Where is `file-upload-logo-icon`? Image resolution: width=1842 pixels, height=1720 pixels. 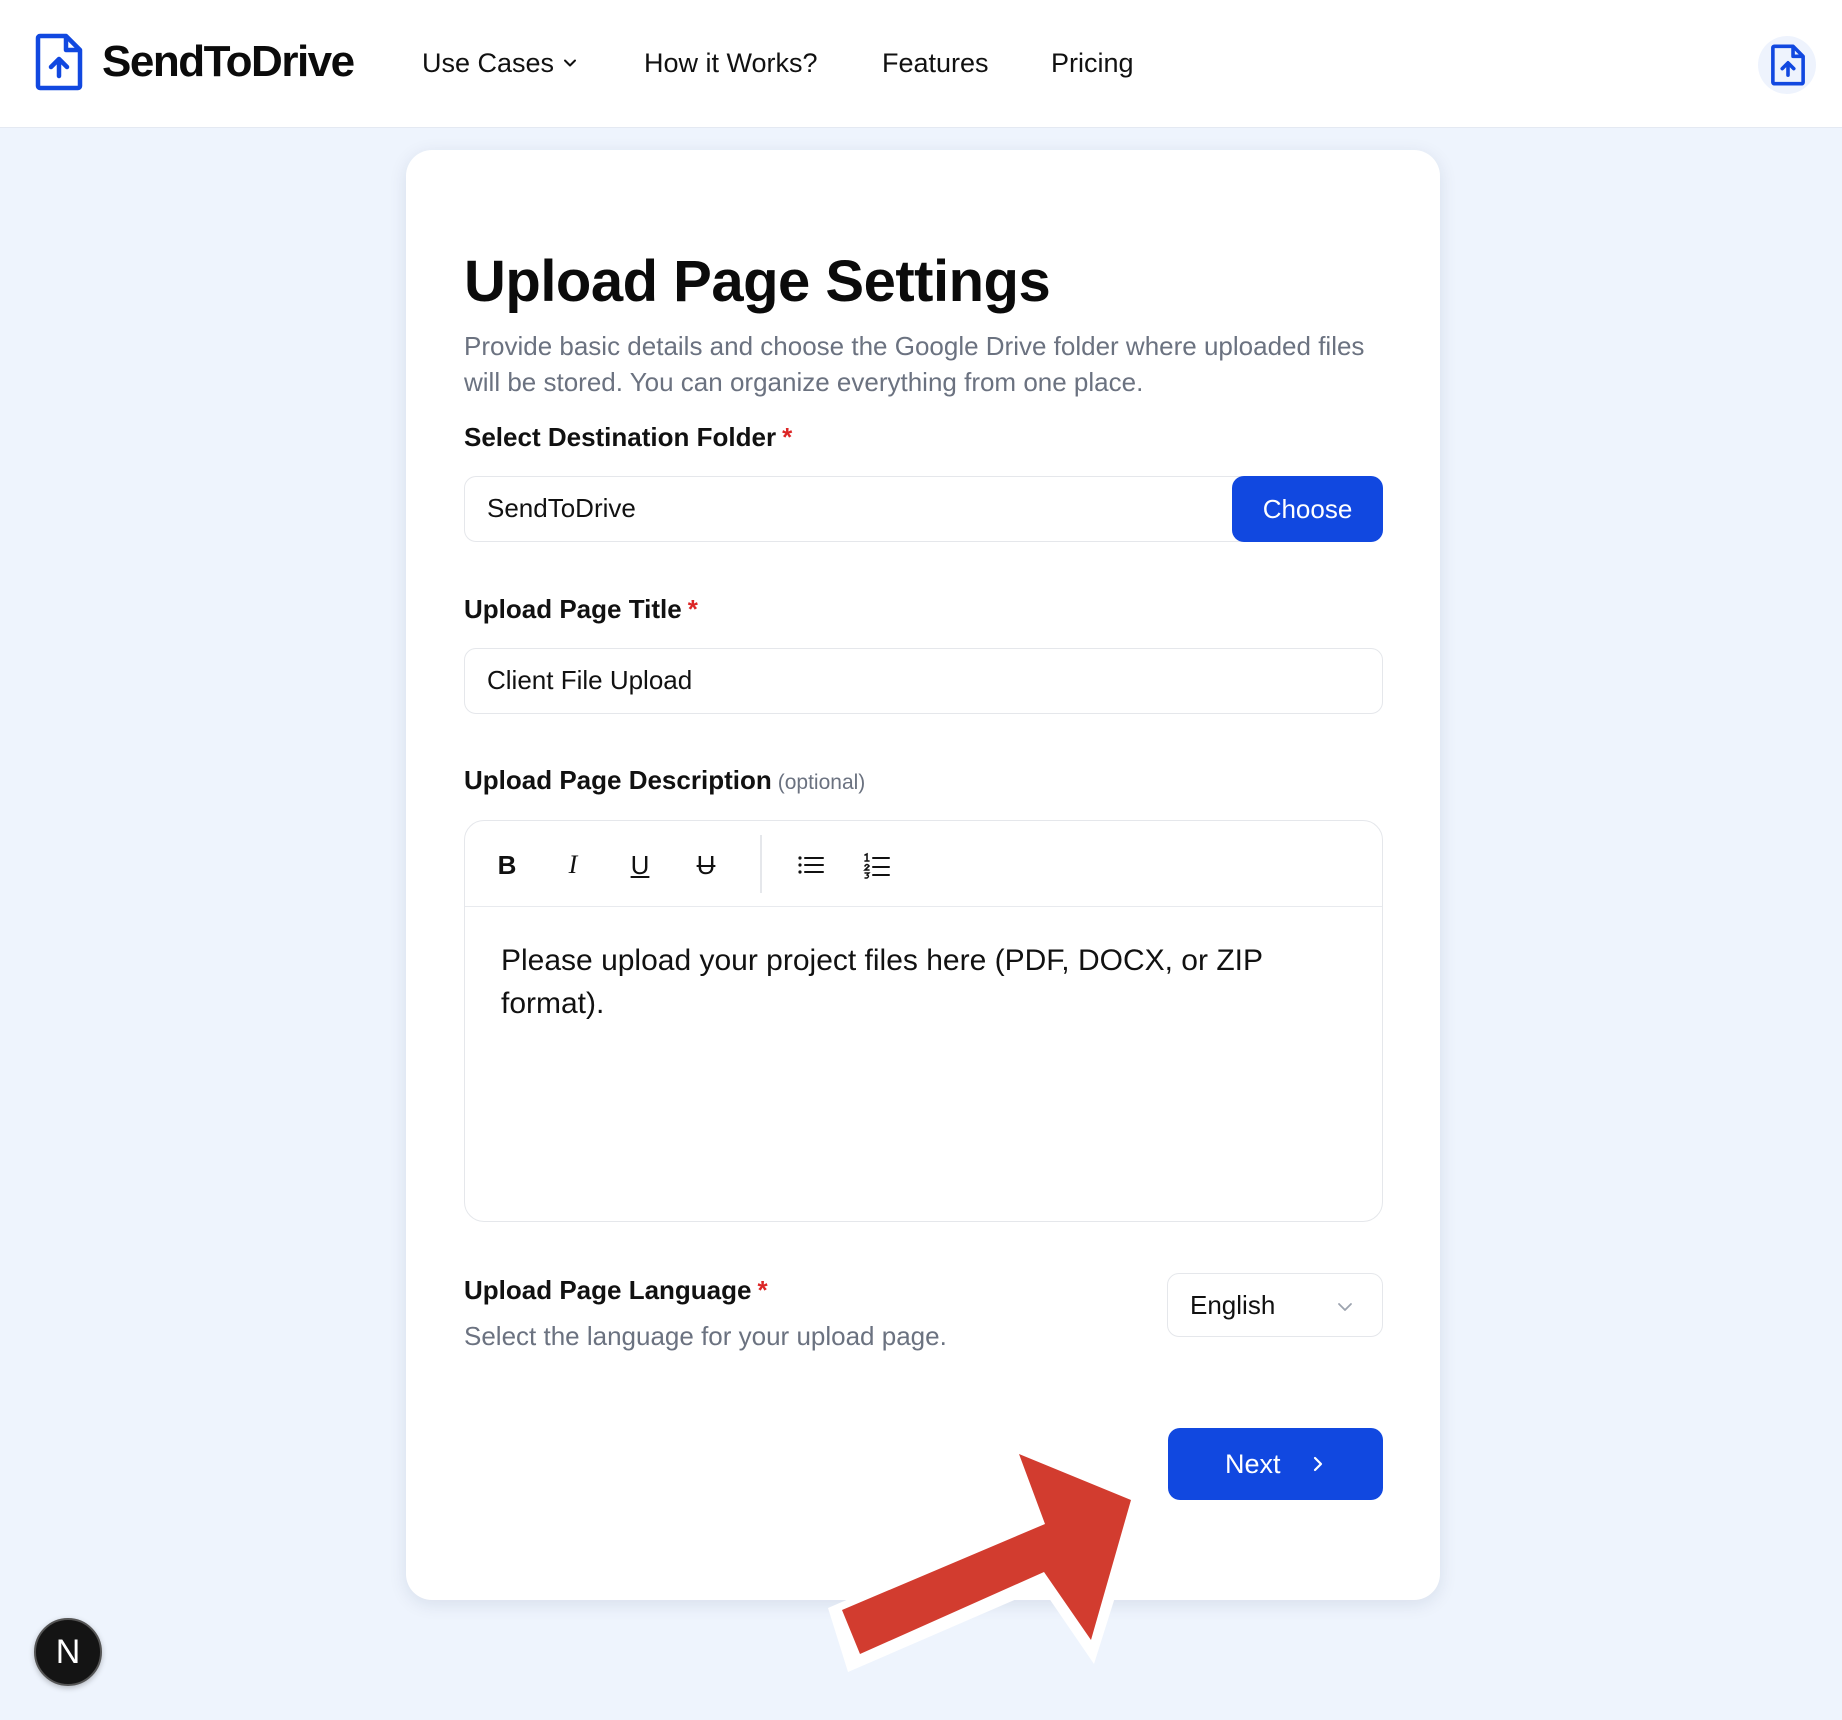
file-upload-logo-icon is located at coordinates (59, 62).